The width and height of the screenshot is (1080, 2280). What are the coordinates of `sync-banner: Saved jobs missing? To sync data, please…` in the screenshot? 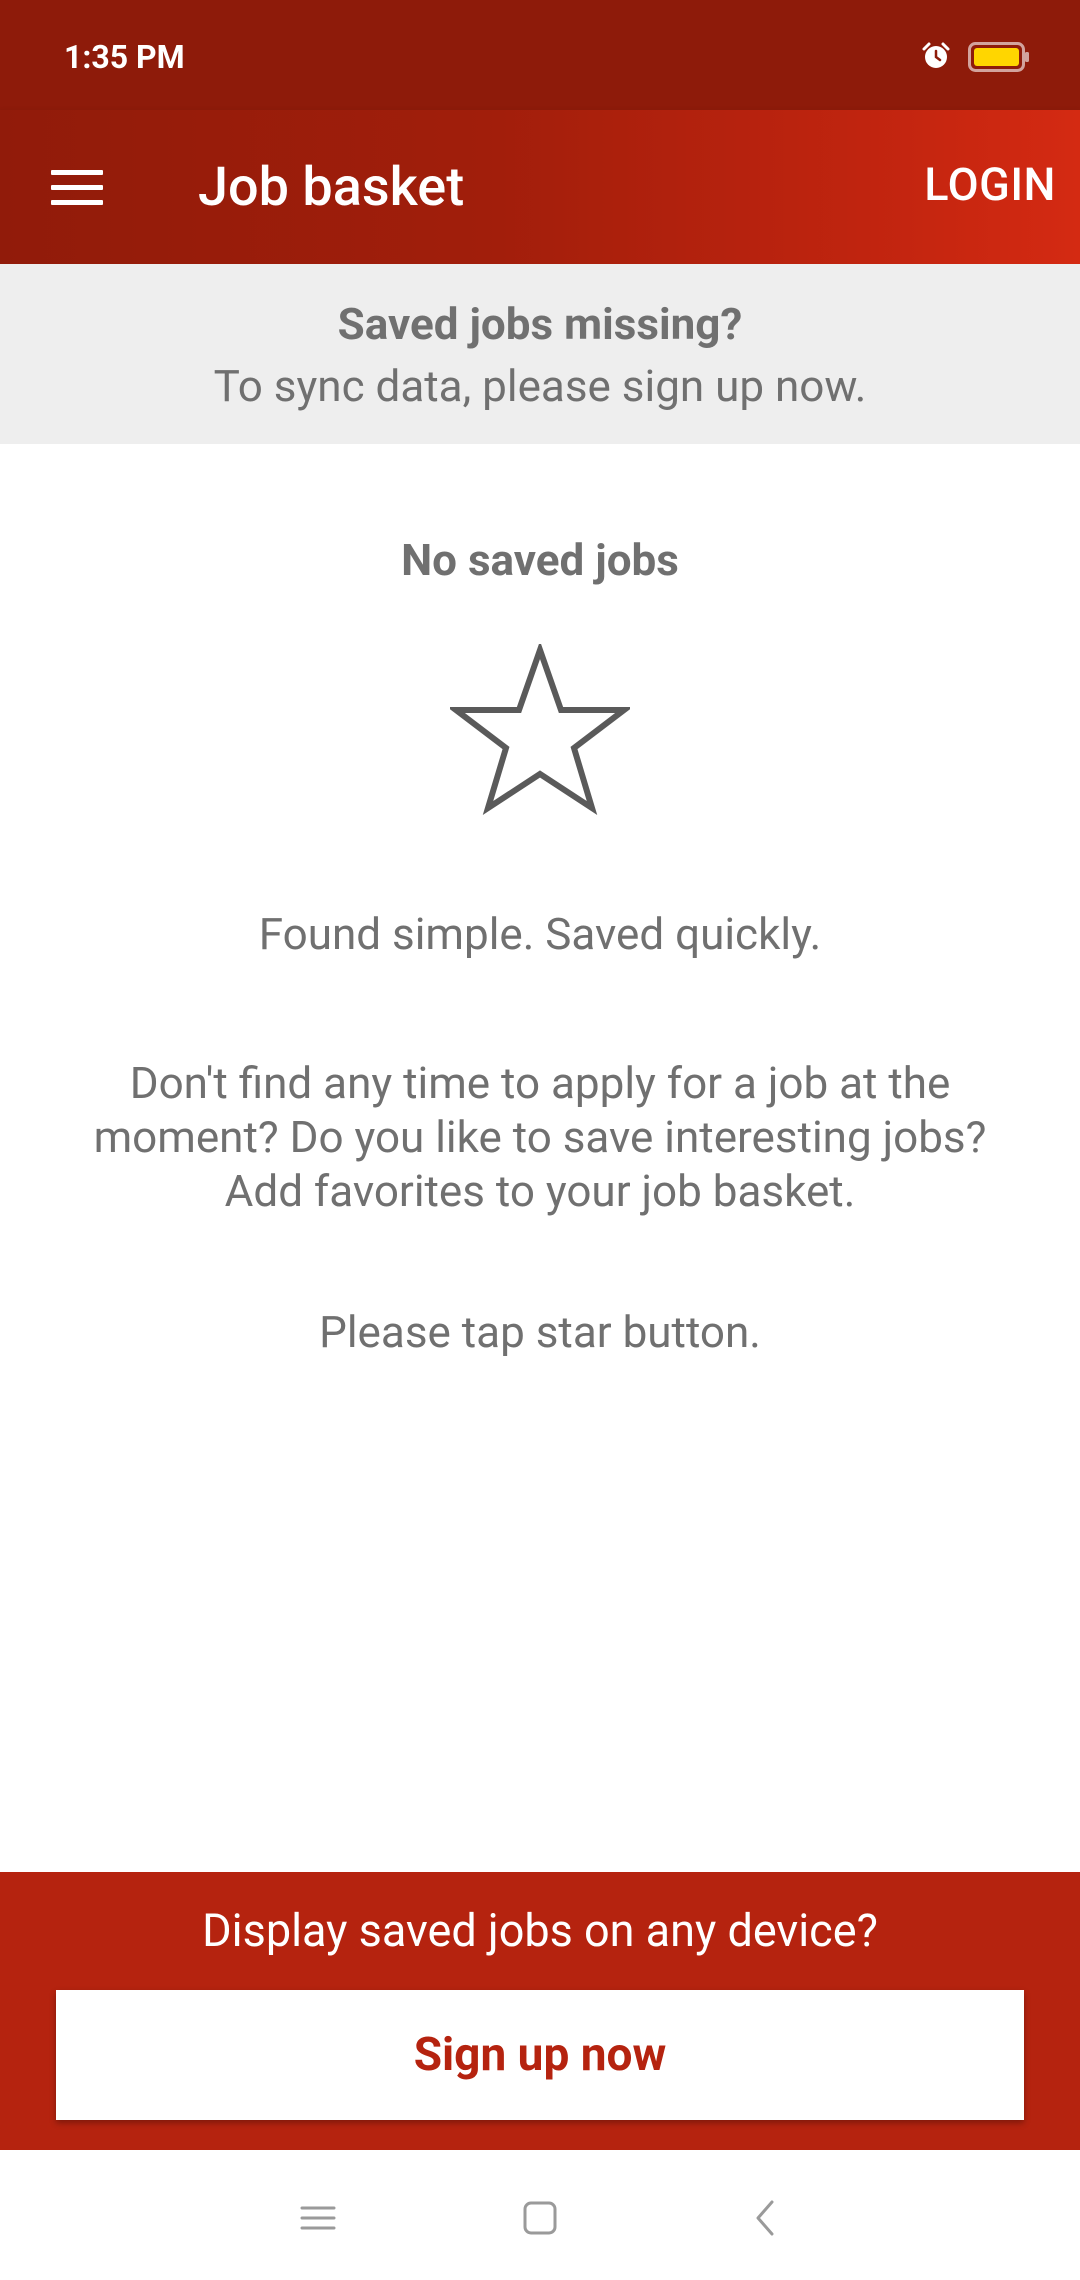 It's located at (540, 354).